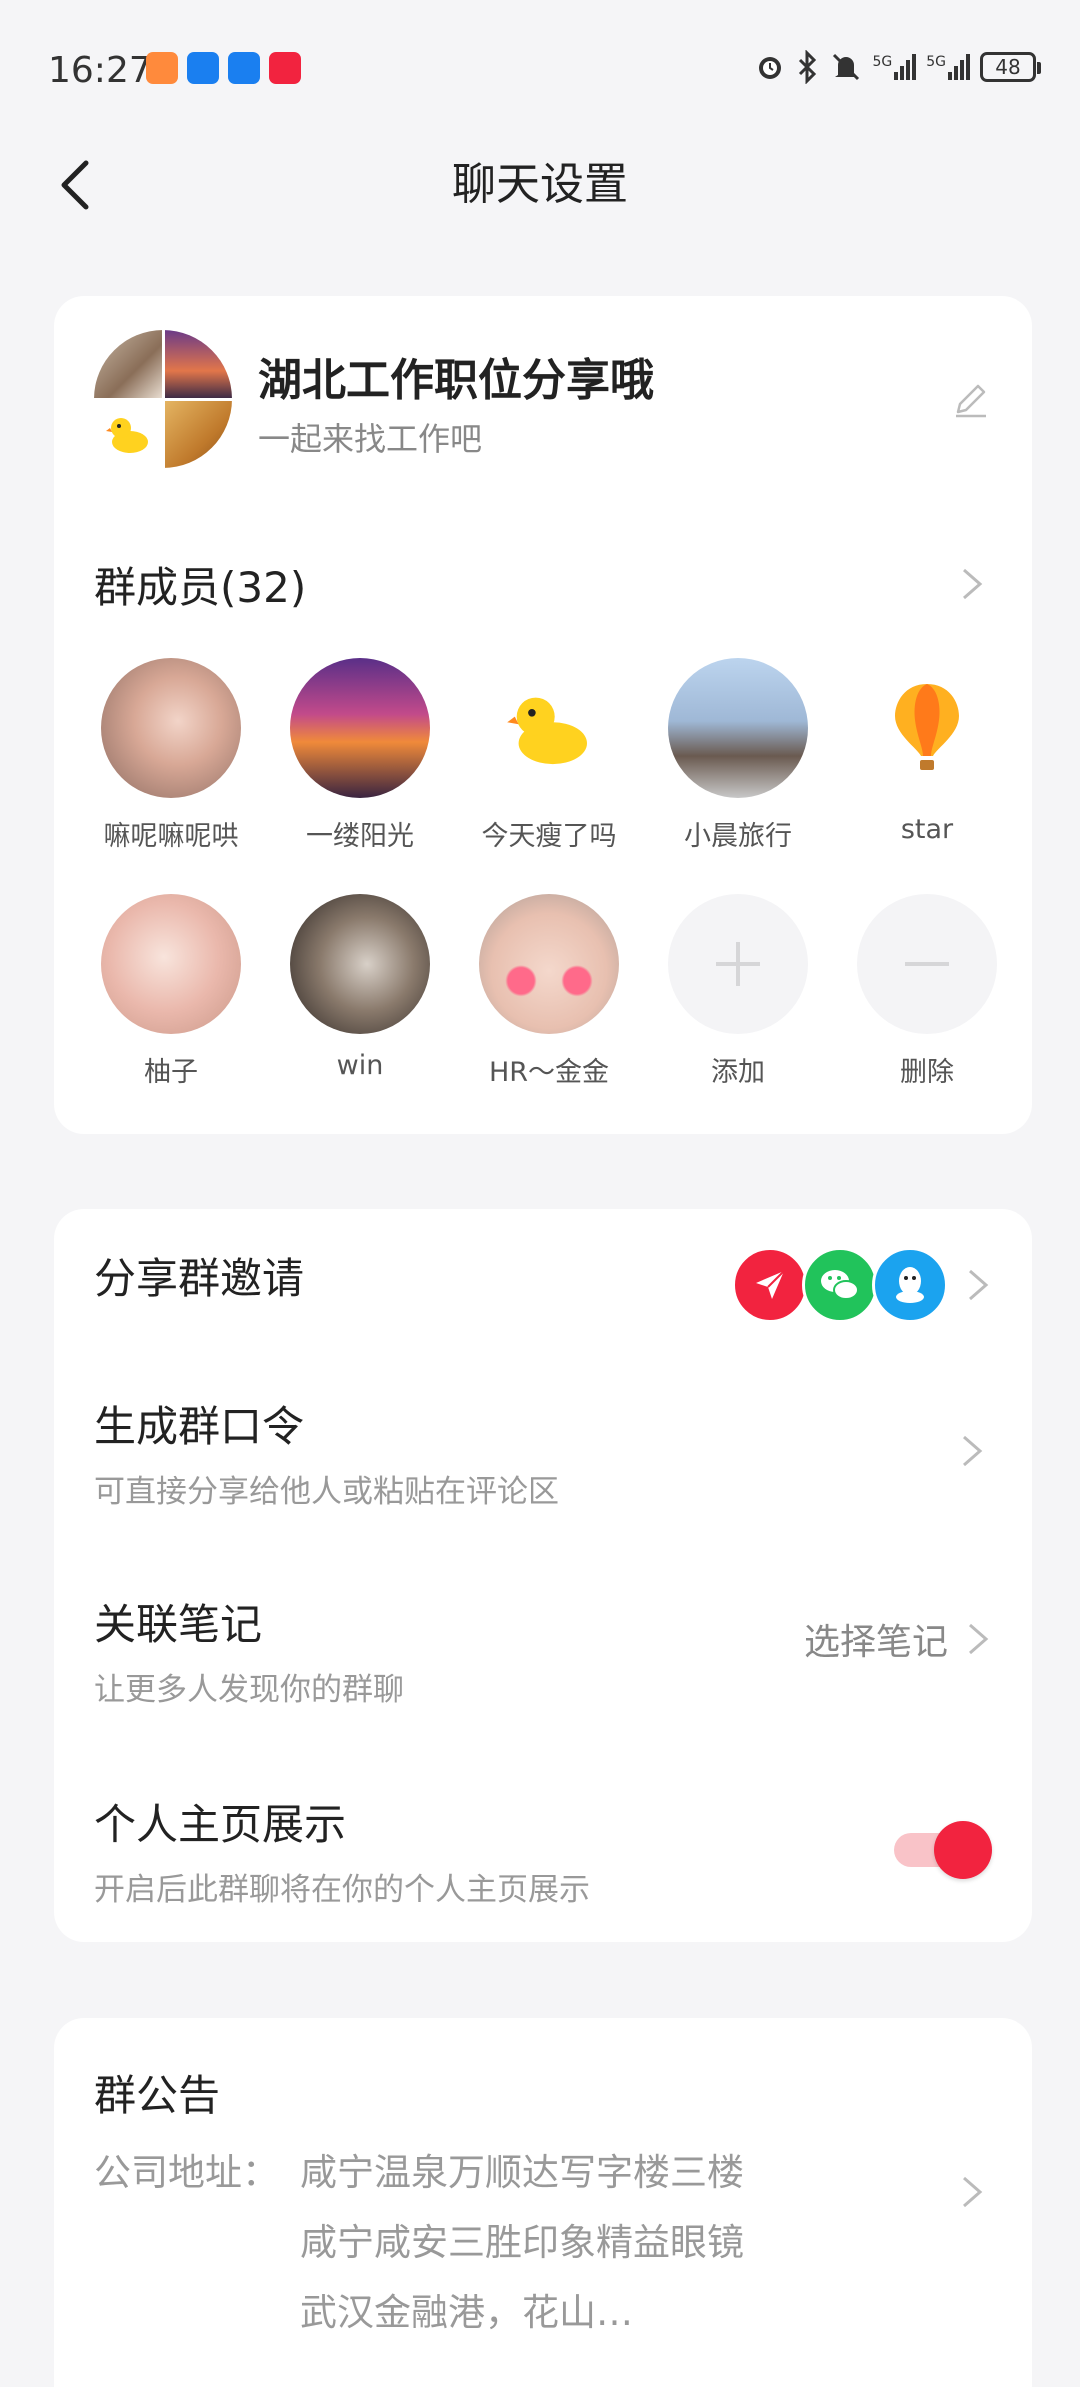 Image resolution: width=1080 pixels, height=2387 pixels. What do you see at coordinates (200, 584) in the screenshot?
I see `members-header: 群成员(32)` at bounding box center [200, 584].